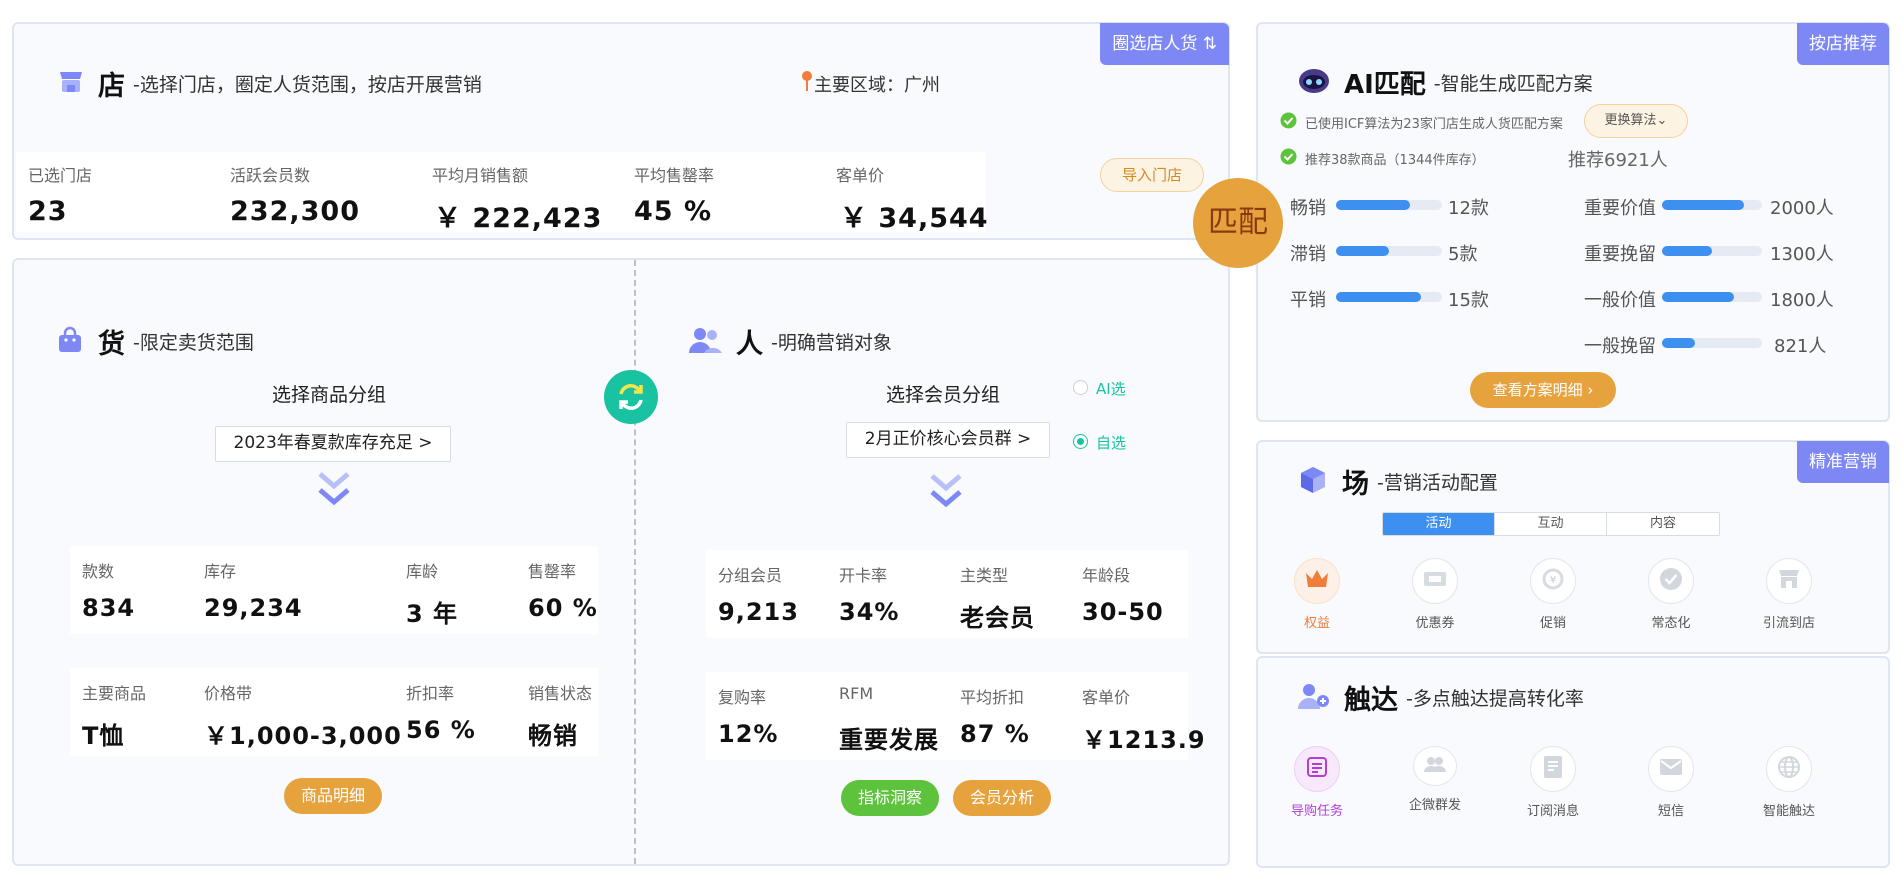 The height and width of the screenshot is (871, 1903). What do you see at coordinates (1439, 524) in the screenshot?
I see `tab-activity: 活动` at bounding box center [1439, 524].